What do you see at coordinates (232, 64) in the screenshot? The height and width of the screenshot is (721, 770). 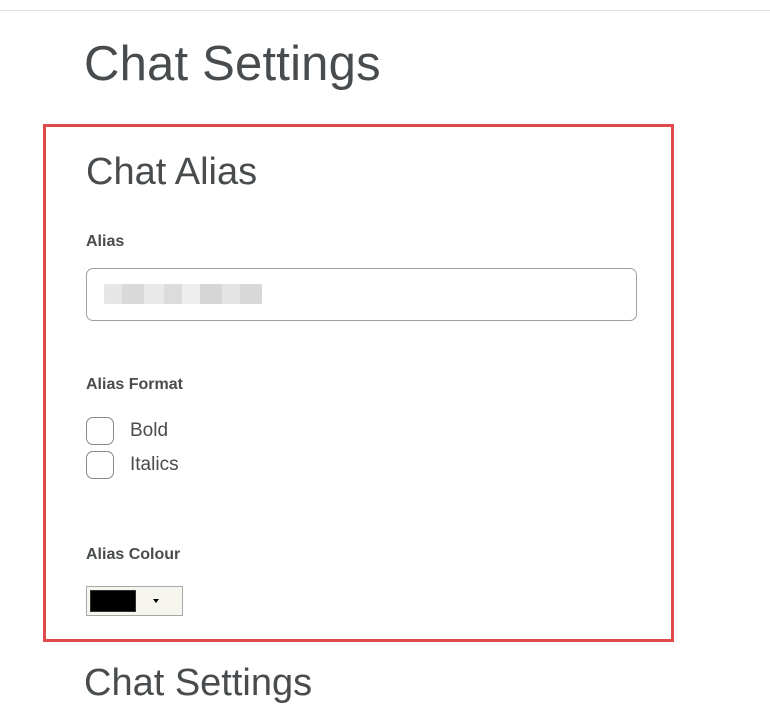 I see `page-title: Chat Settings` at bounding box center [232, 64].